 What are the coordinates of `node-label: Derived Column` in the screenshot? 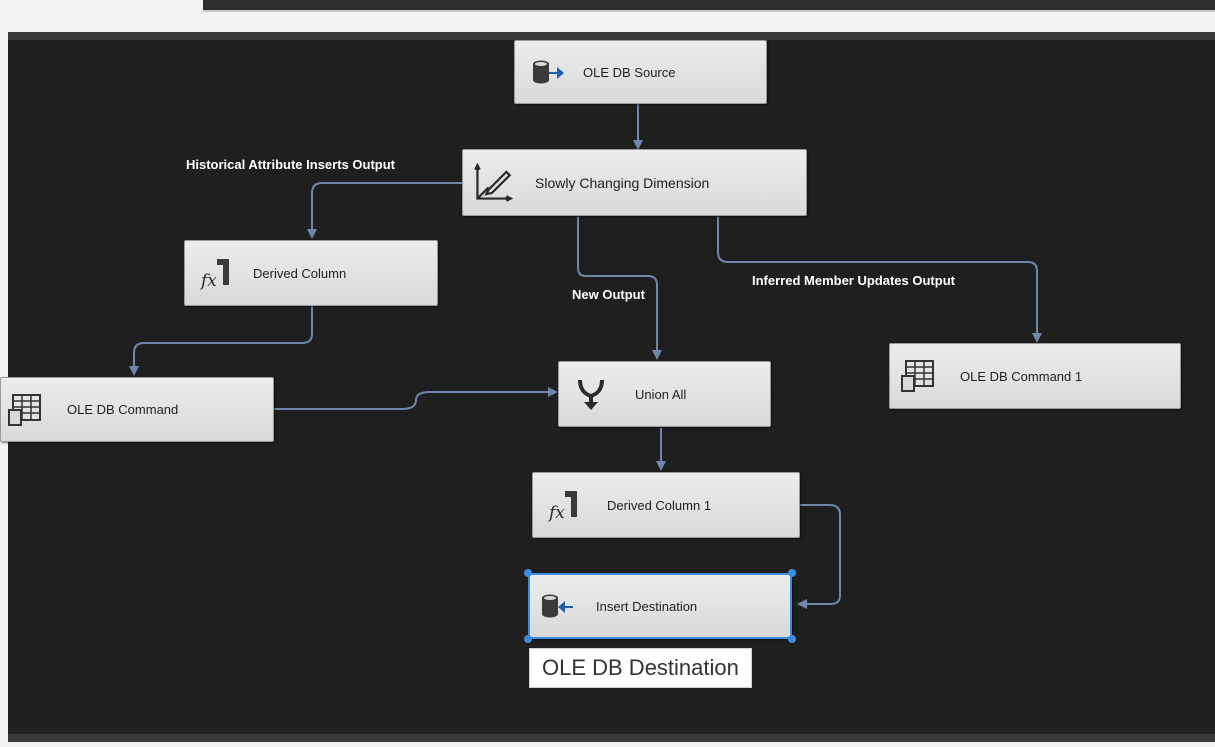 It's located at (300, 273).